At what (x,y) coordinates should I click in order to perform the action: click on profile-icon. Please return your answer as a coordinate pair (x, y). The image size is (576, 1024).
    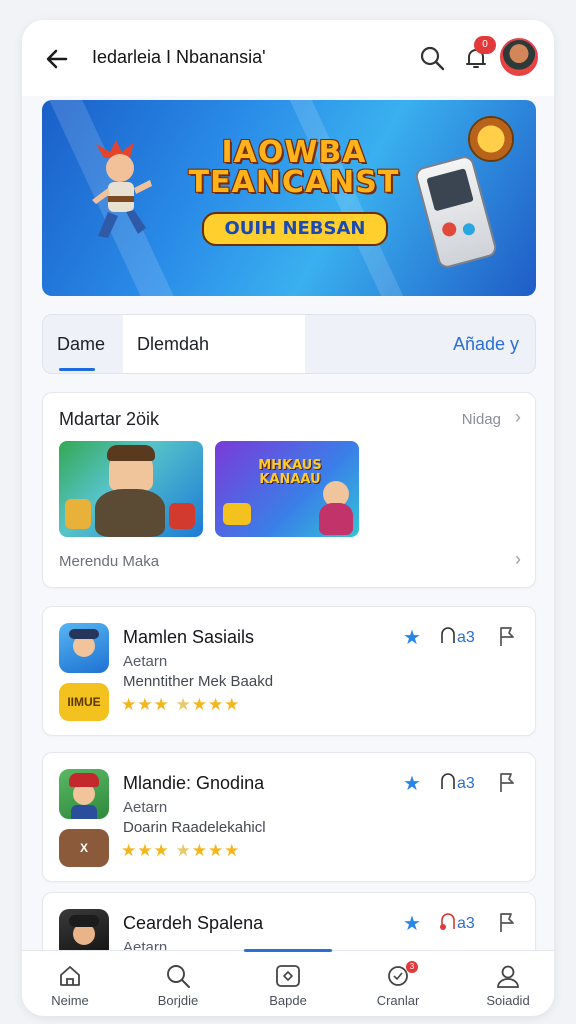
    Looking at the image, I should click on (508, 976).